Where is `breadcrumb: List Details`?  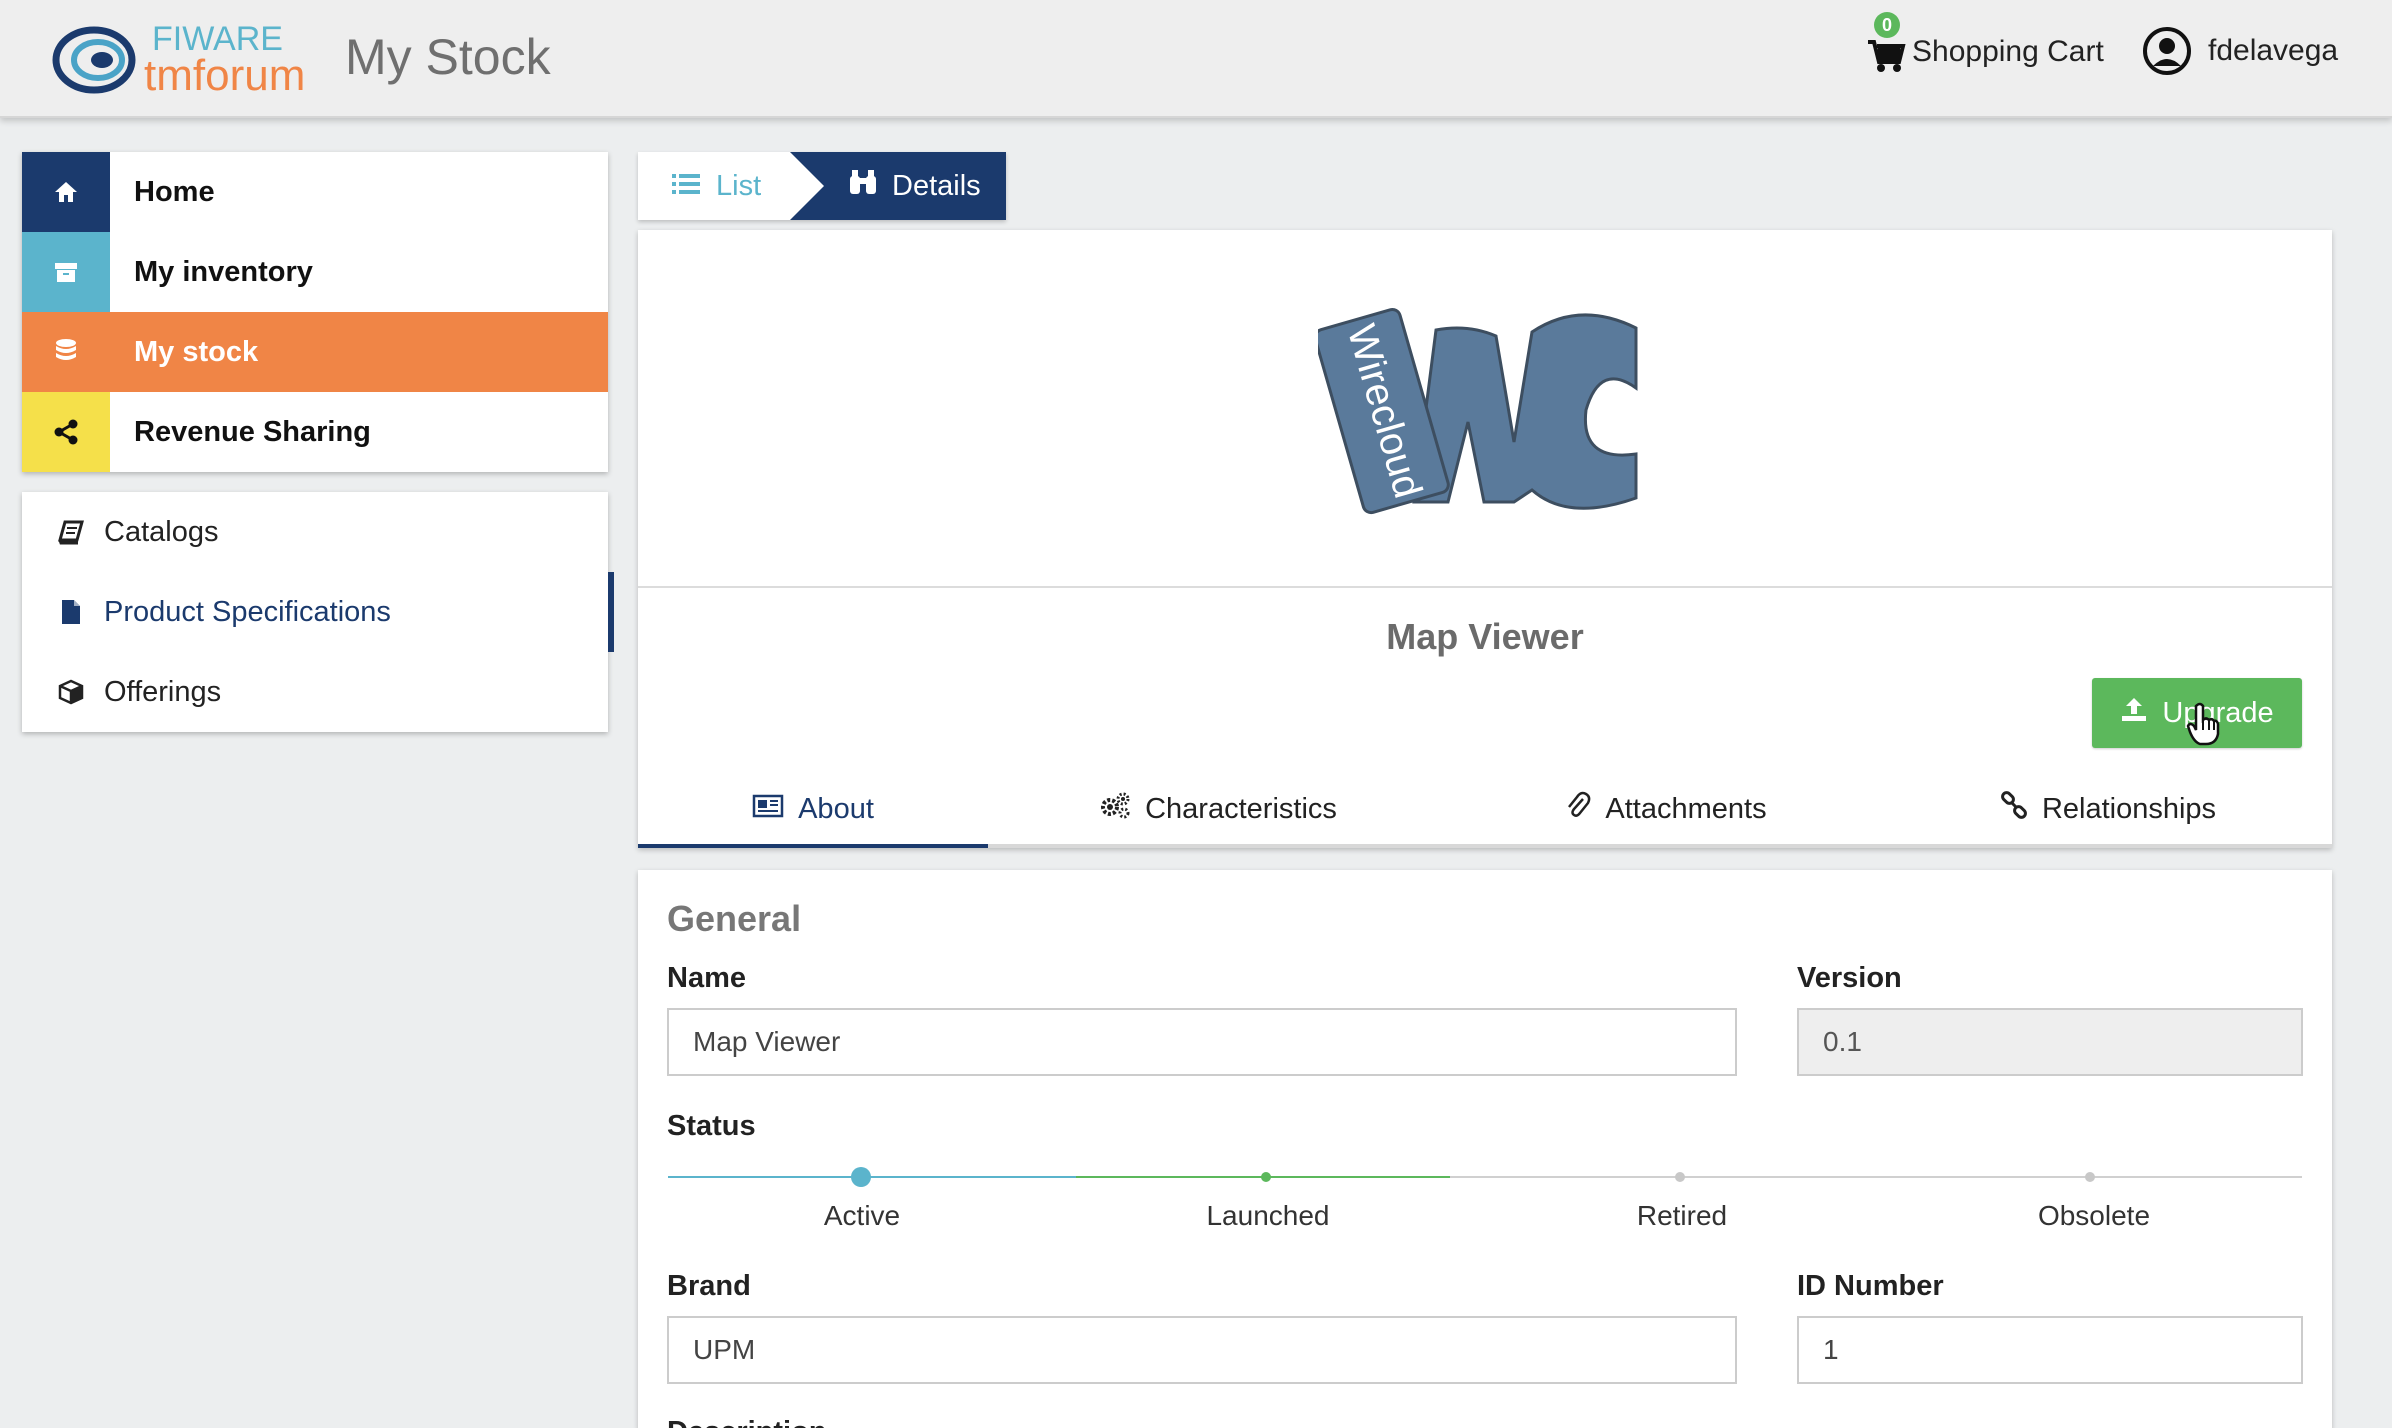 breadcrumb: List Details is located at coordinates (822, 186).